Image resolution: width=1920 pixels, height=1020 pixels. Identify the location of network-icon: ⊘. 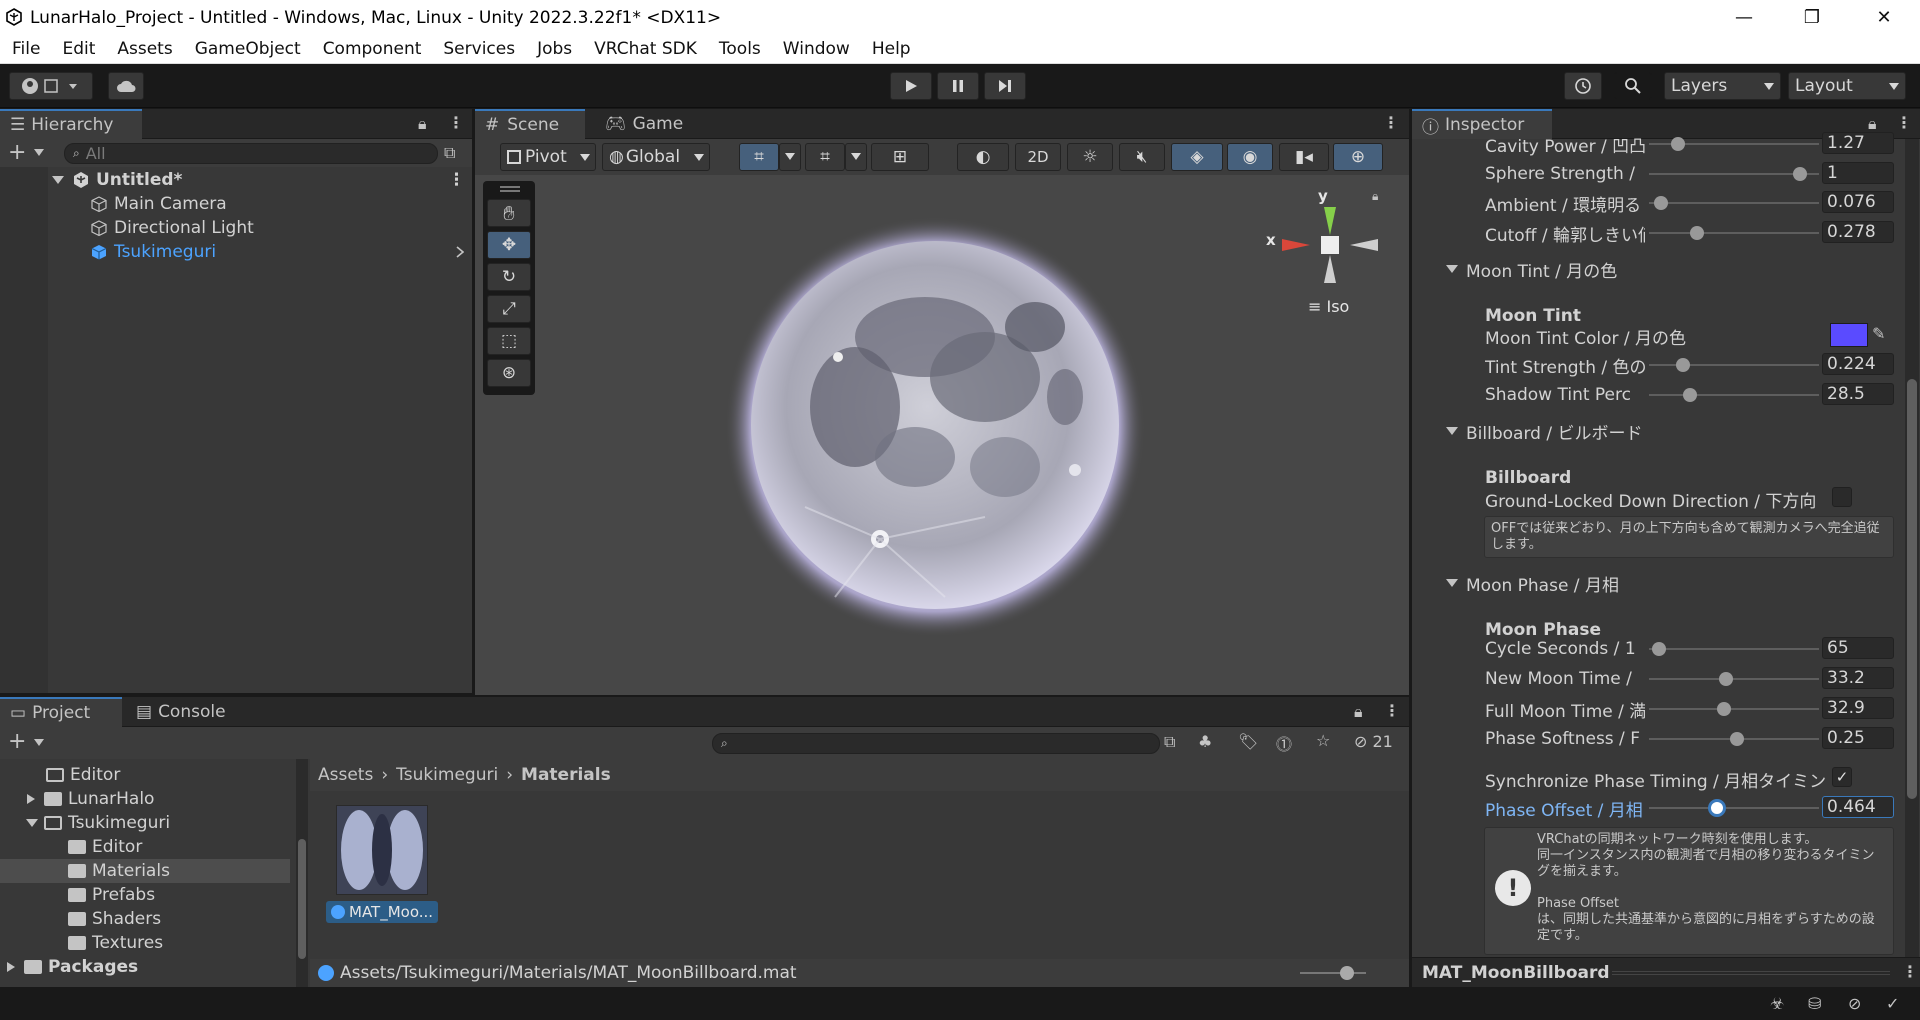
(1854, 1003).